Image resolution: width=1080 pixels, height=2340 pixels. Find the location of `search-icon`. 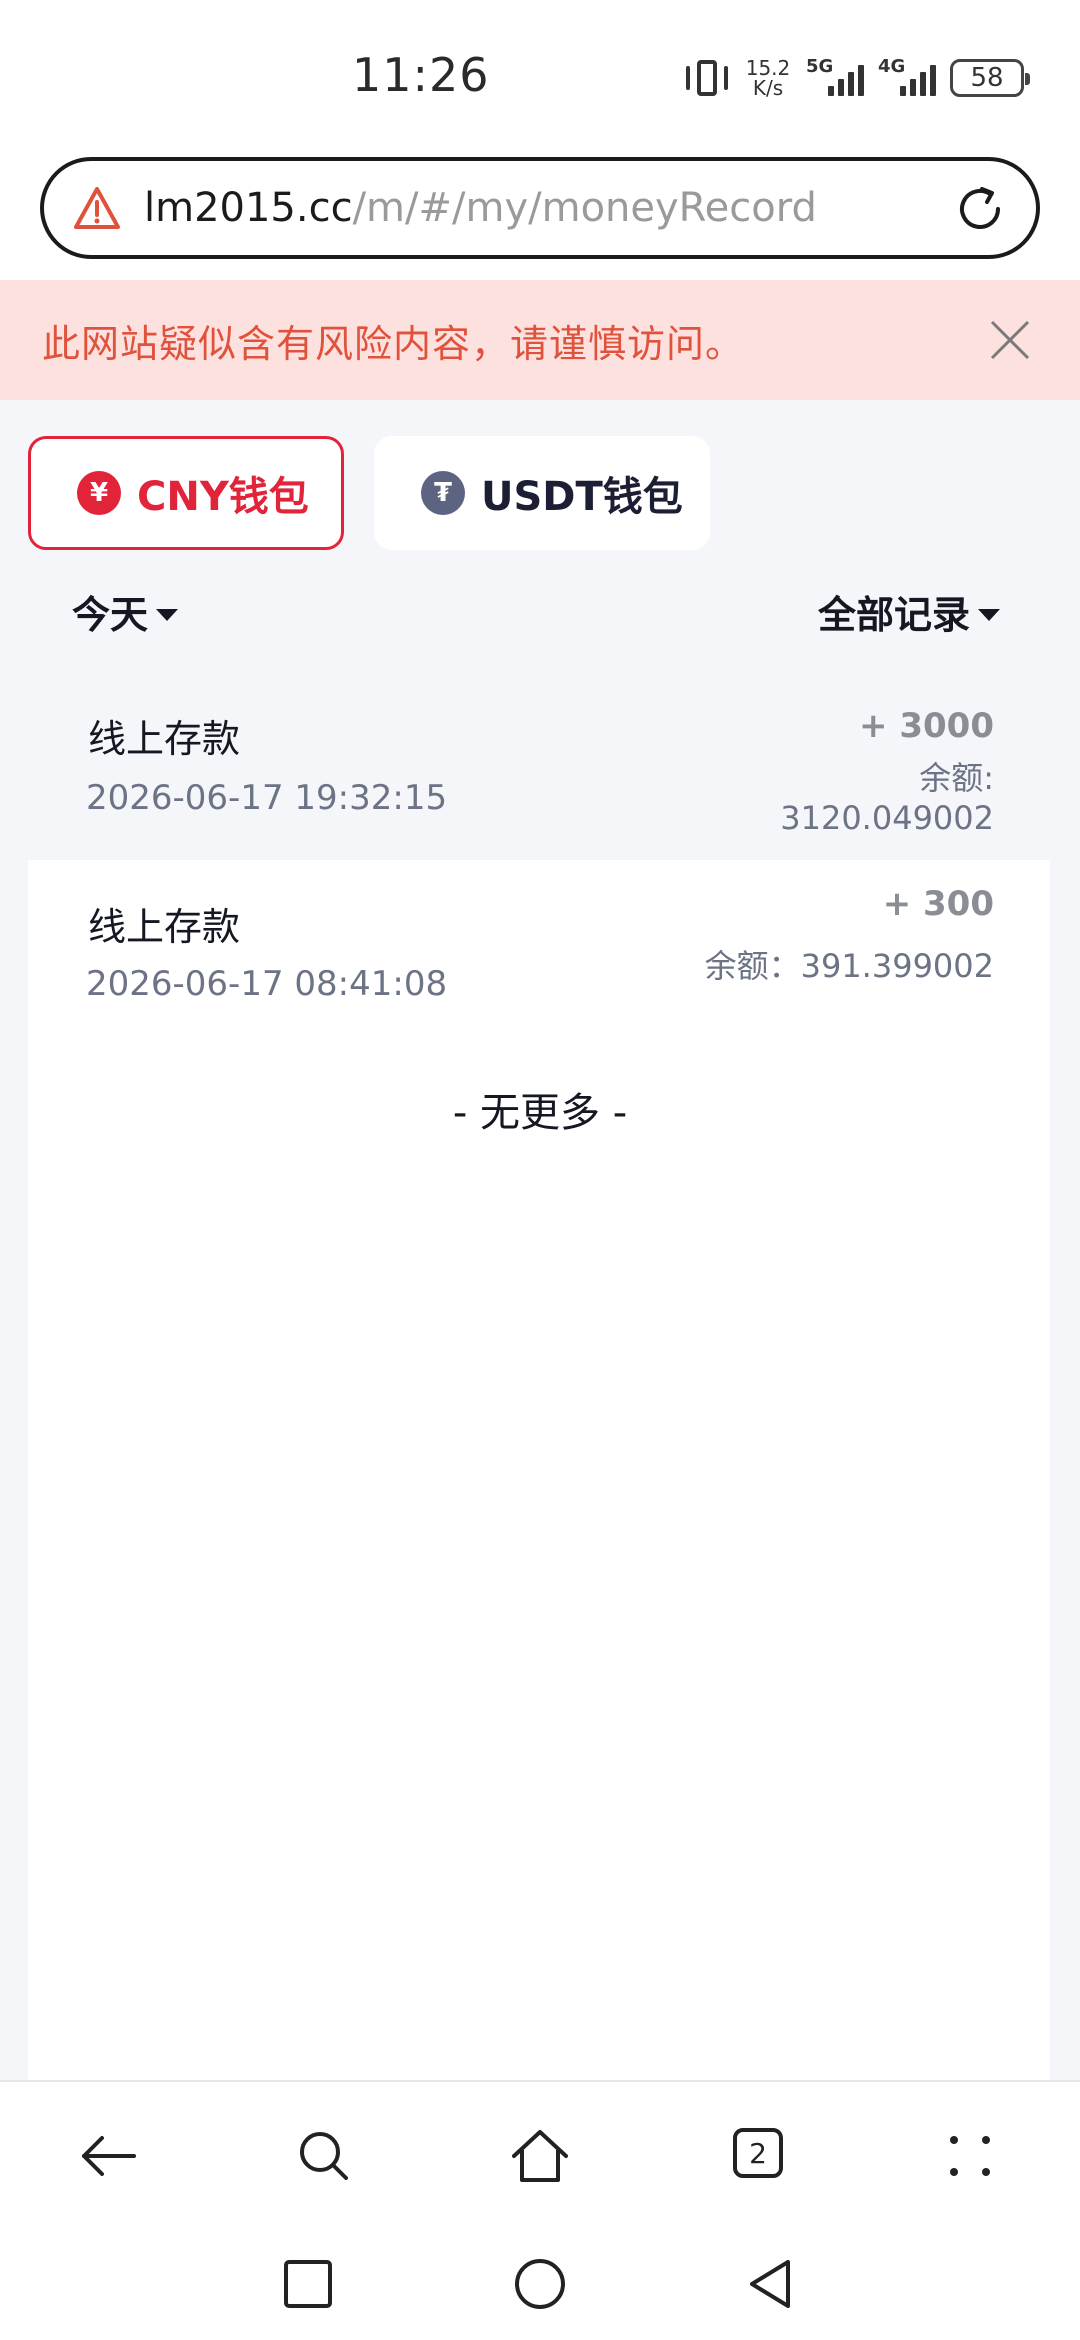

search-icon is located at coordinates (324, 2156).